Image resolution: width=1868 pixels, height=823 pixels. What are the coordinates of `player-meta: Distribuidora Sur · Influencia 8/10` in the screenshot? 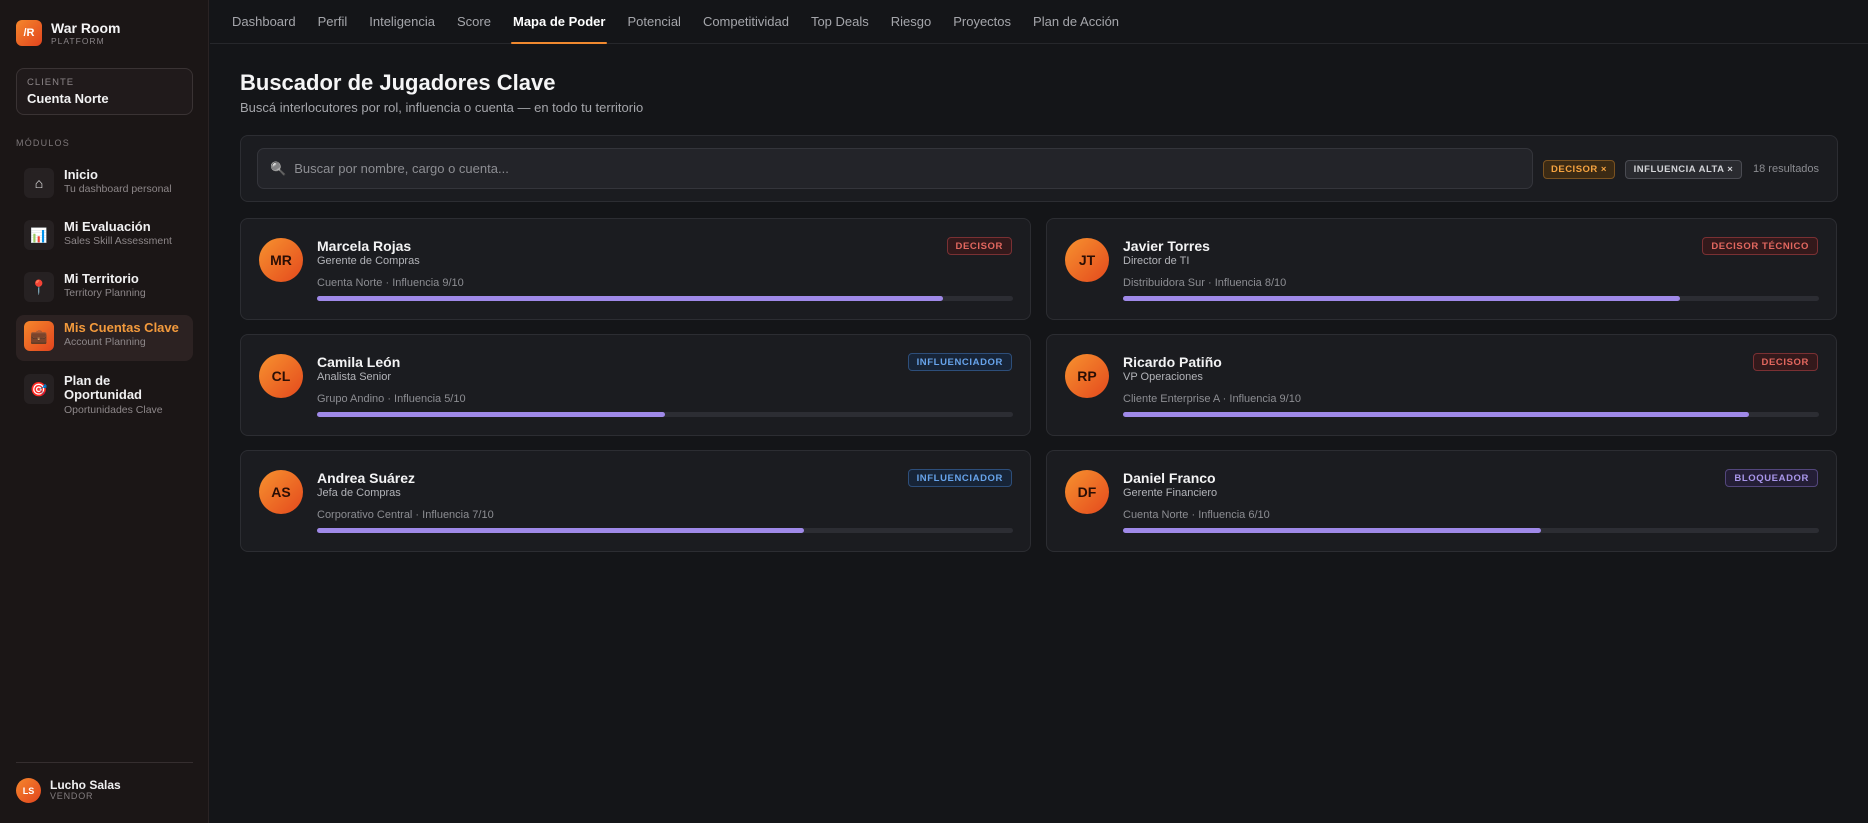 It's located at (1205, 283).